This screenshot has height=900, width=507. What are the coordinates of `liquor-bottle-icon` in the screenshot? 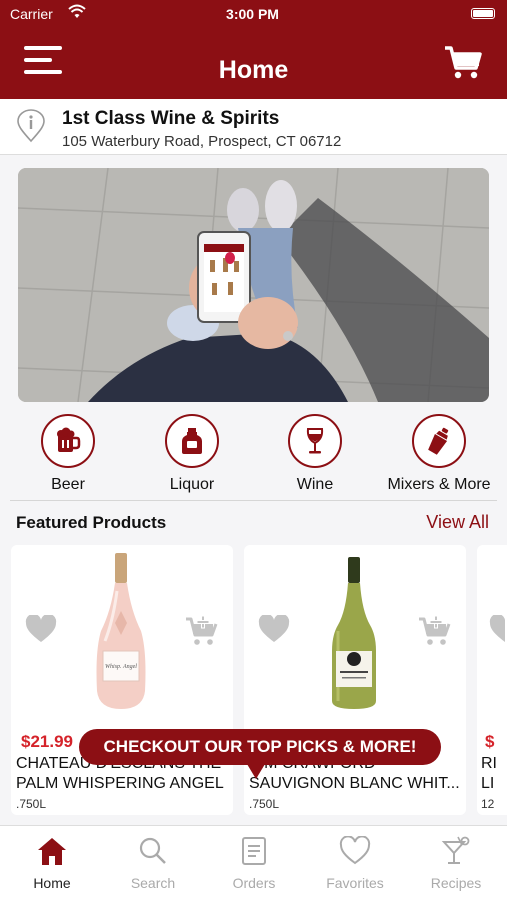 It's located at (192, 441).